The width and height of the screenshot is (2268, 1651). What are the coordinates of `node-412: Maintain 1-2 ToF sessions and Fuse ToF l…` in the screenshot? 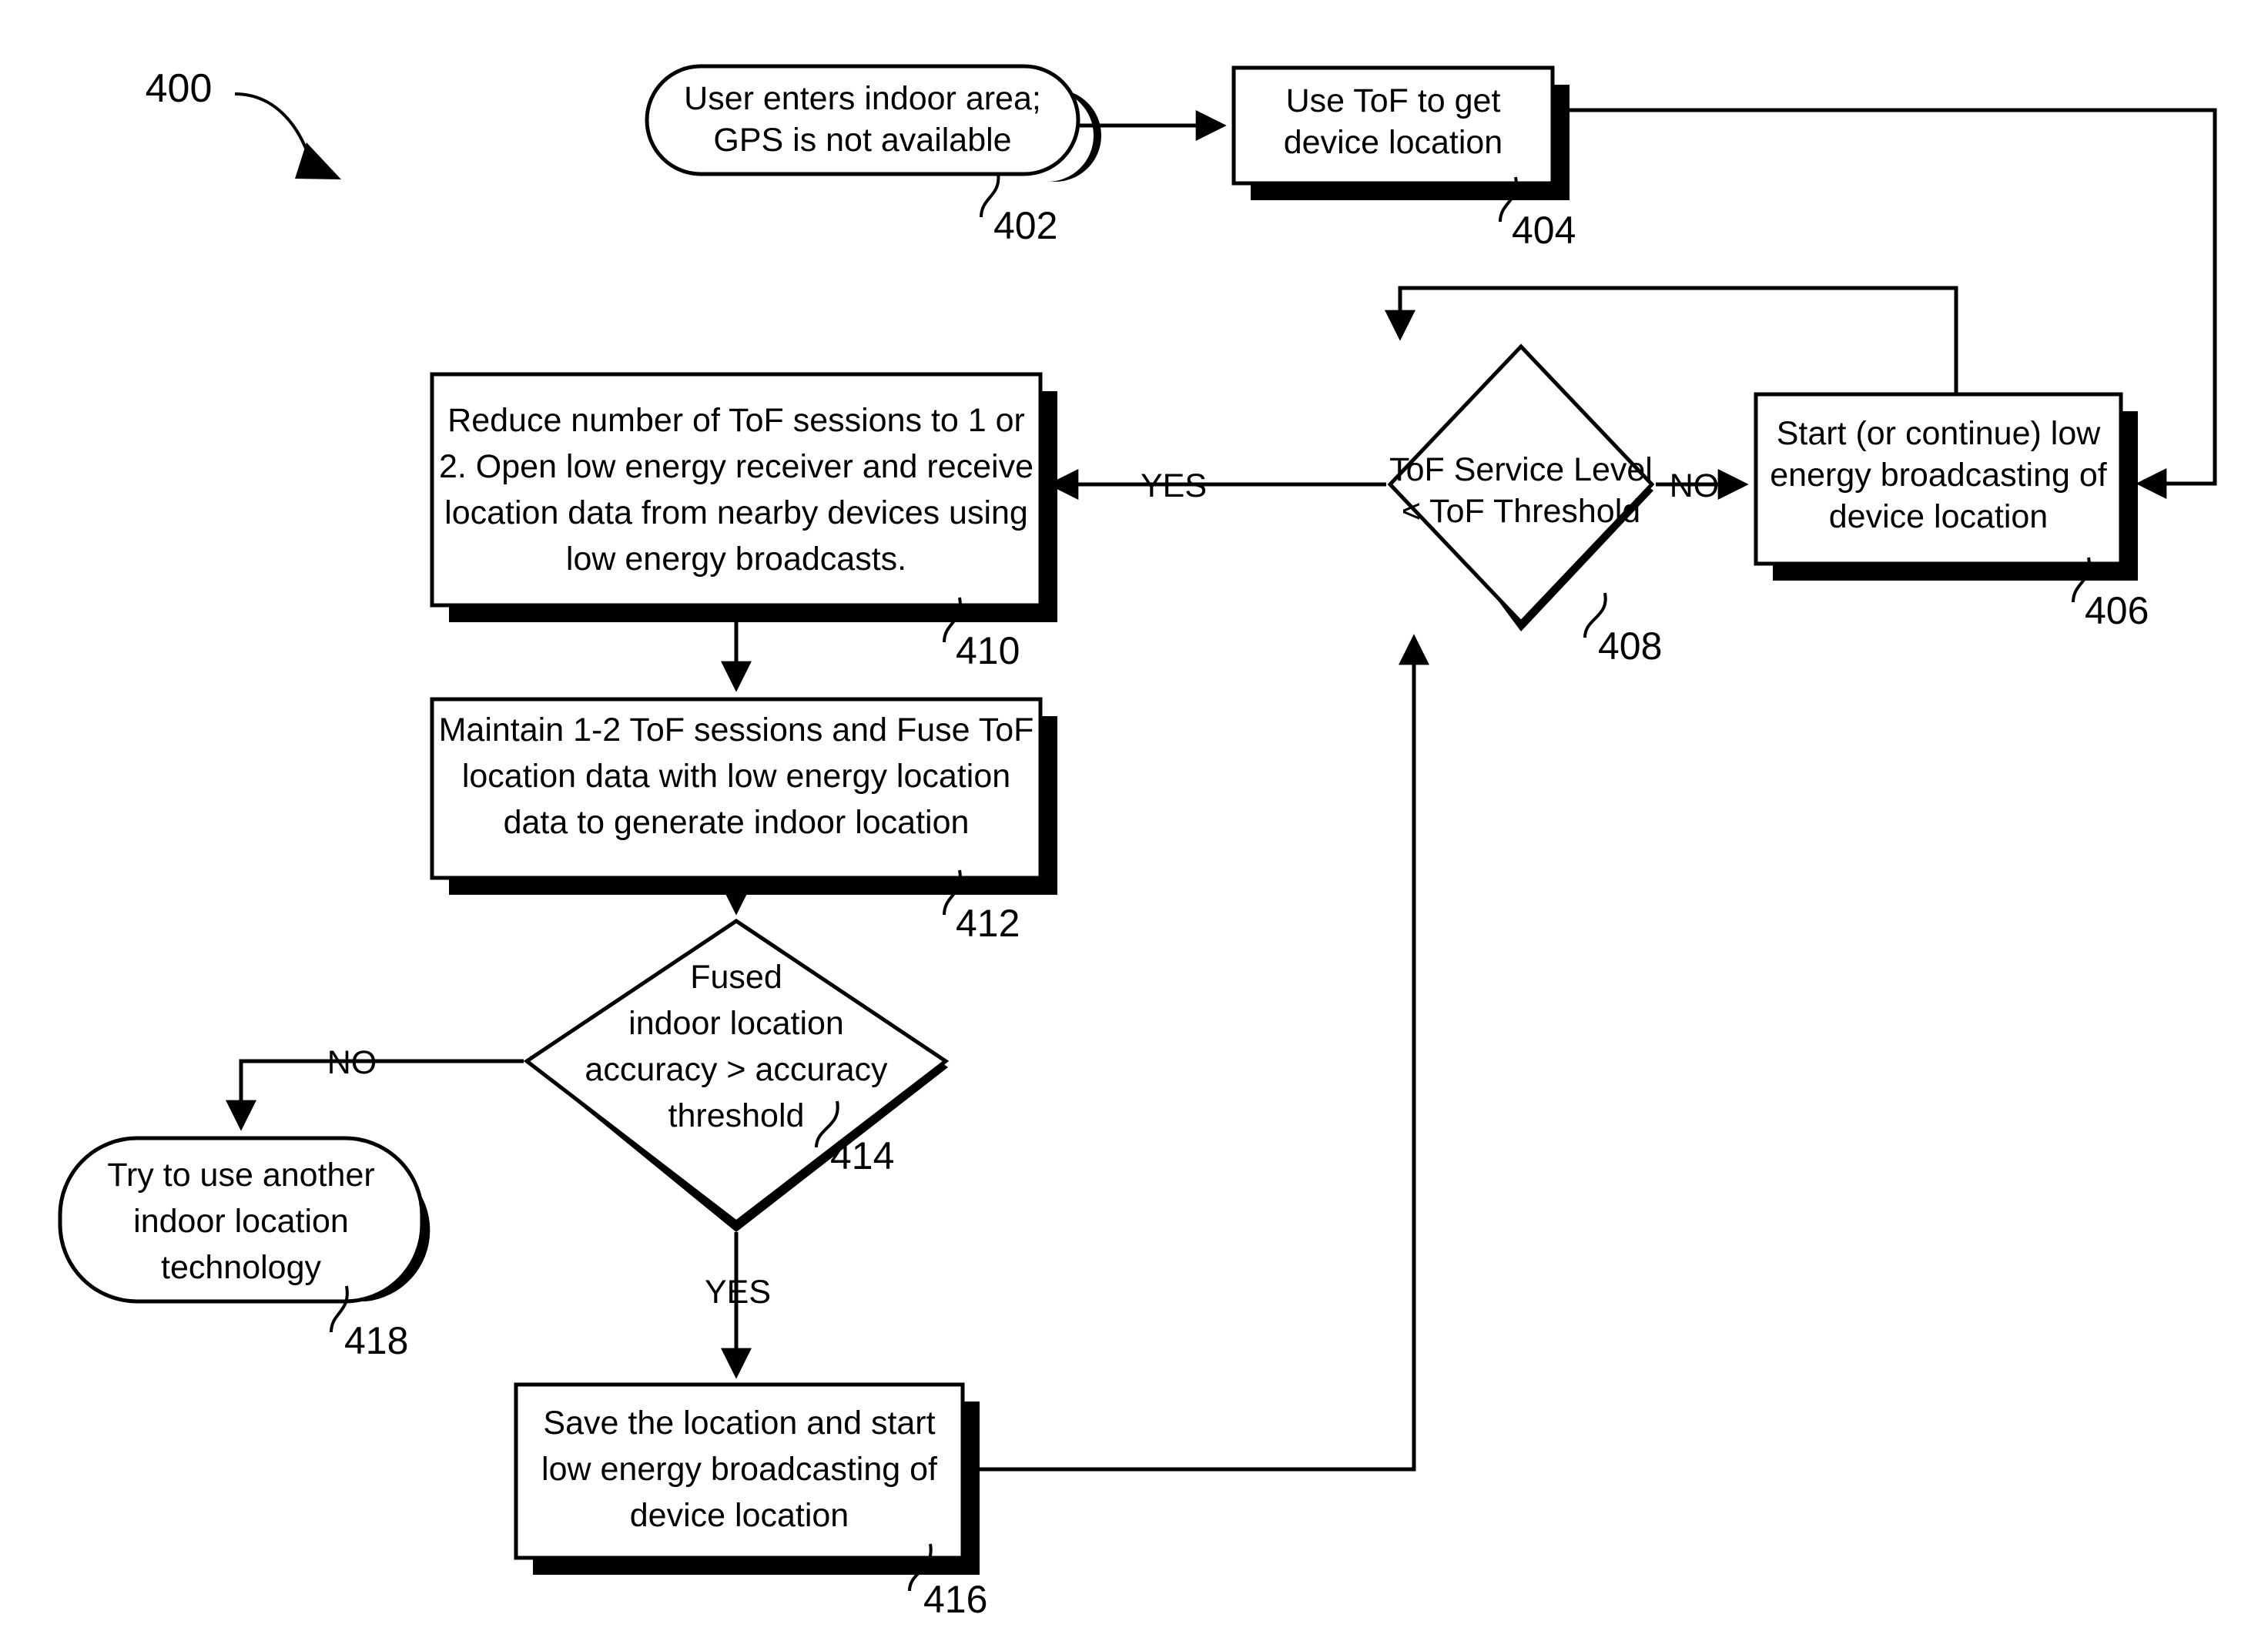 It's located at (743, 821).